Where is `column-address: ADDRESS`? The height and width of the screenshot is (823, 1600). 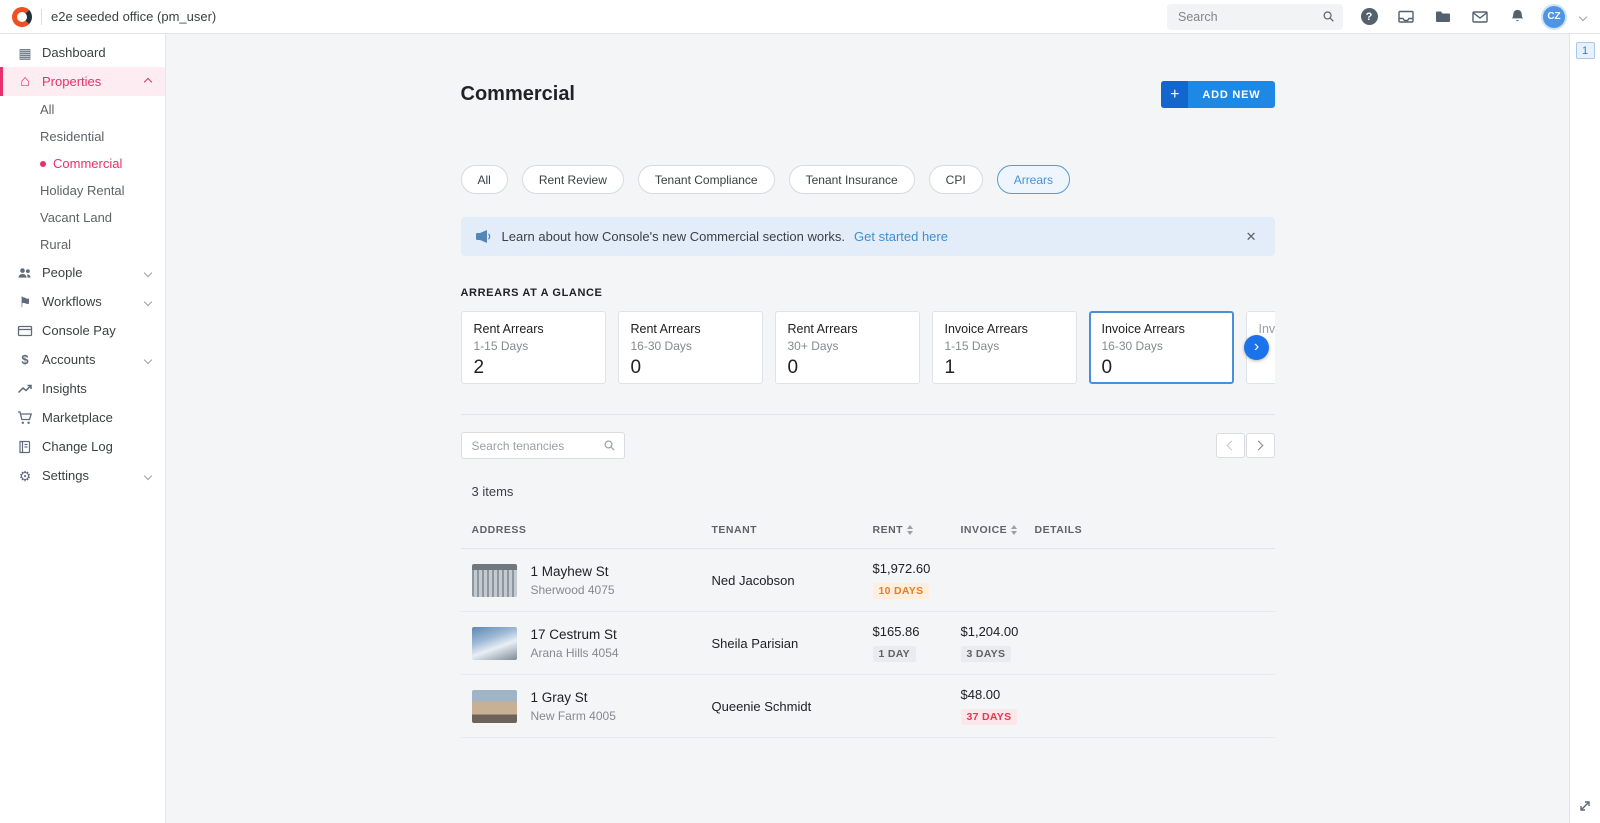 column-address: ADDRESS is located at coordinates (499, 530).